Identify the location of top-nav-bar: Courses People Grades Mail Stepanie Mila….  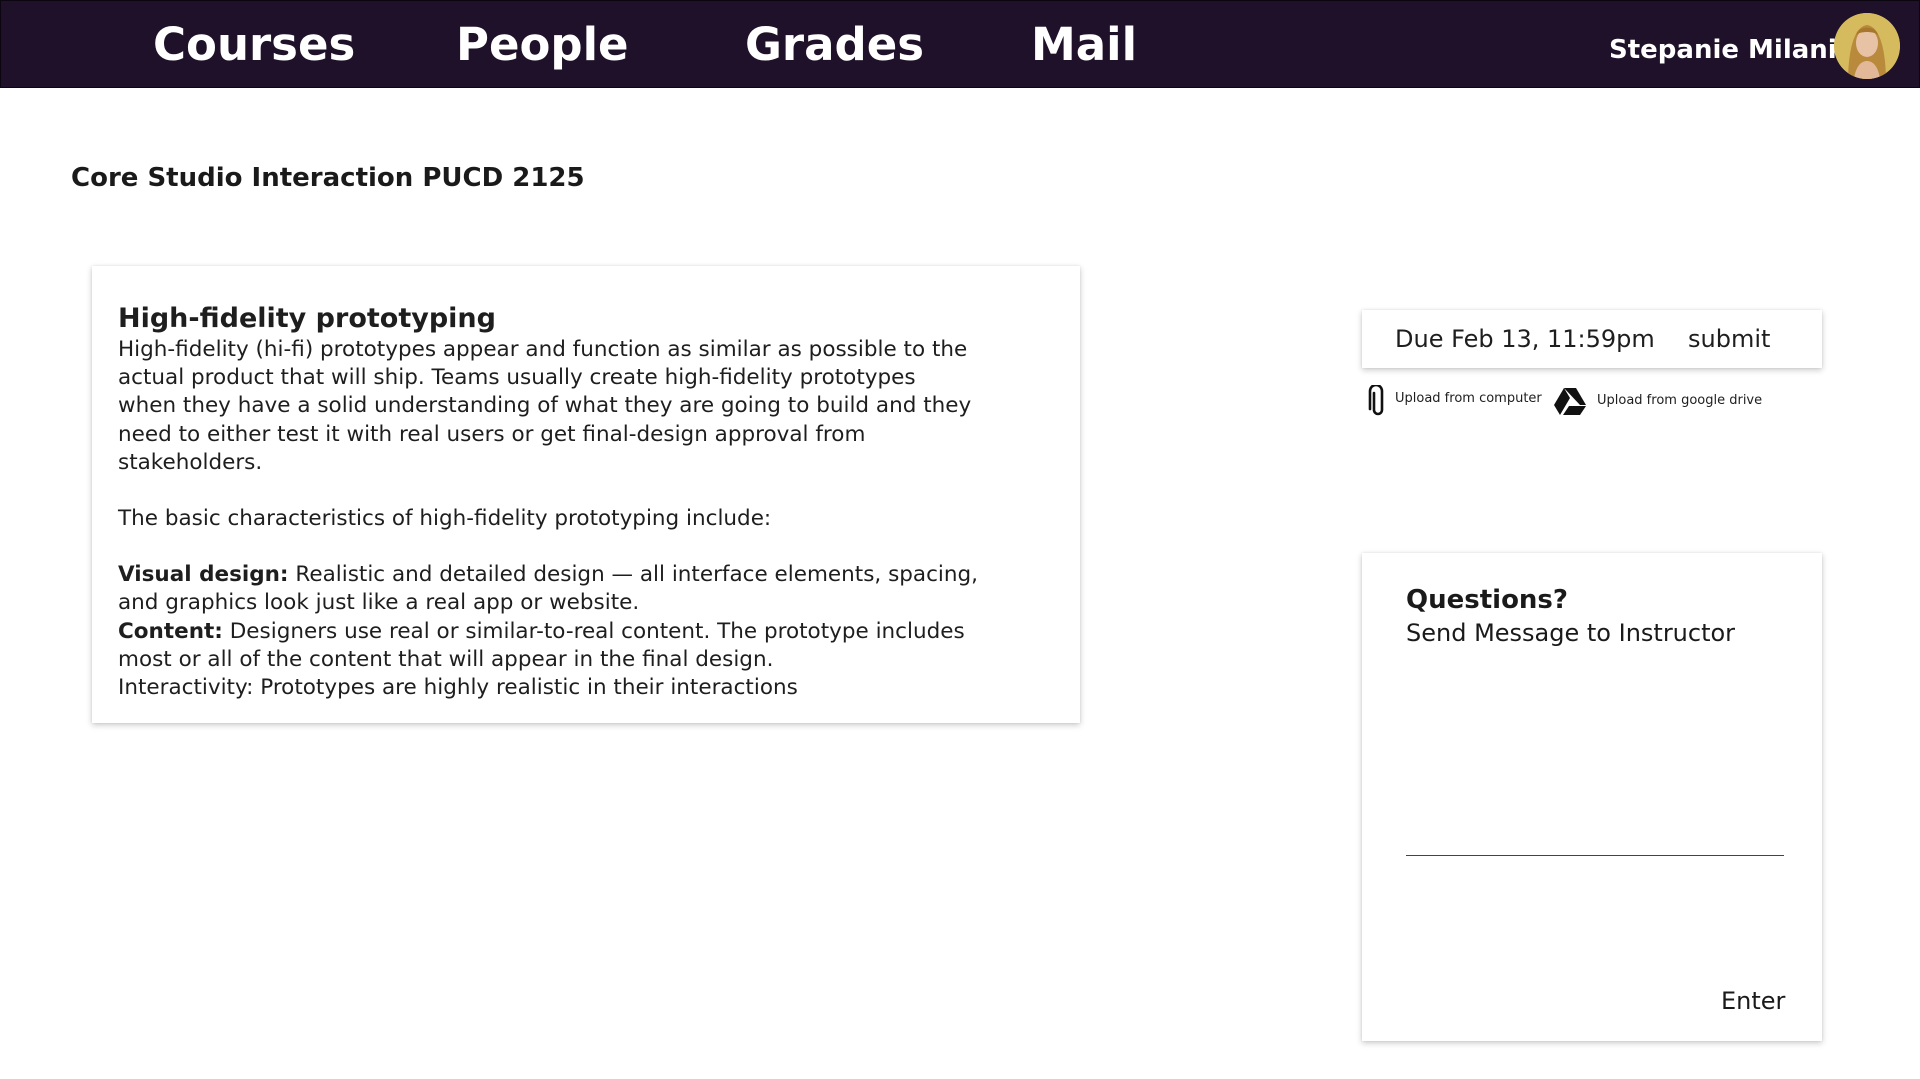
(960, 44).